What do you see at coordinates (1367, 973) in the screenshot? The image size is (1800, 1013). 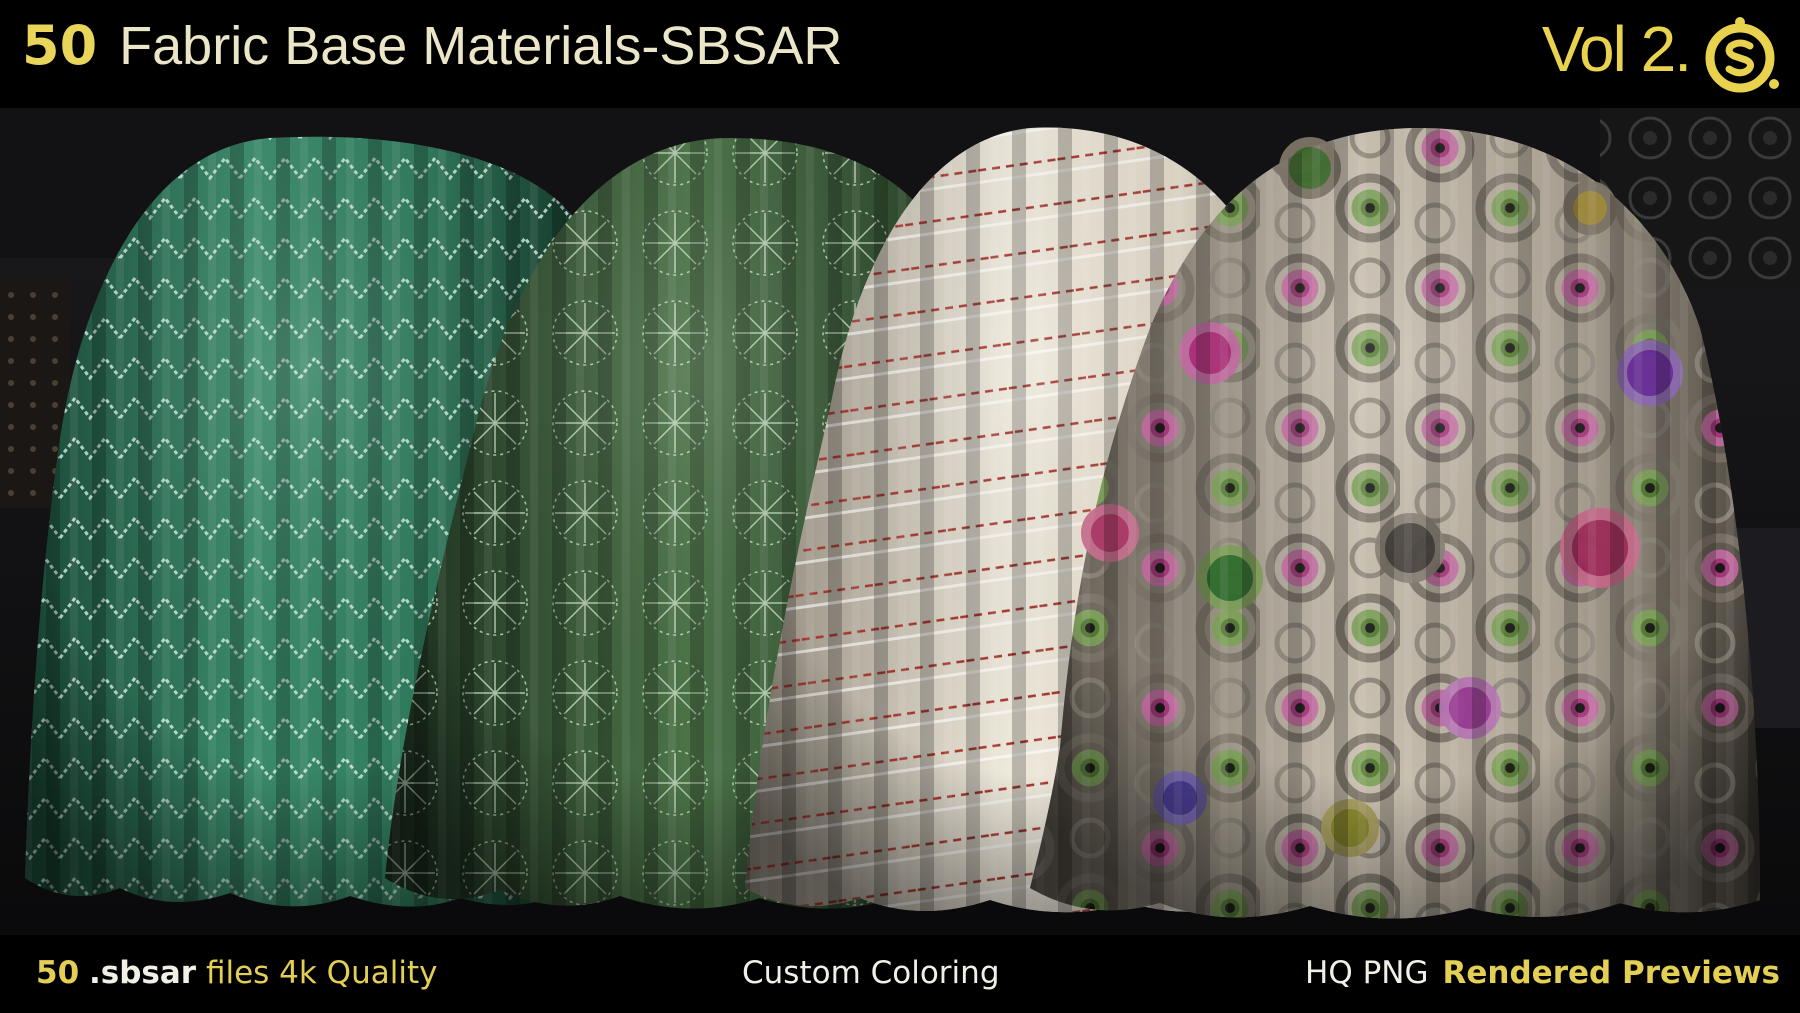 I see `footer-hq-png: HQ PNG` at bounding box center [1367, 973].